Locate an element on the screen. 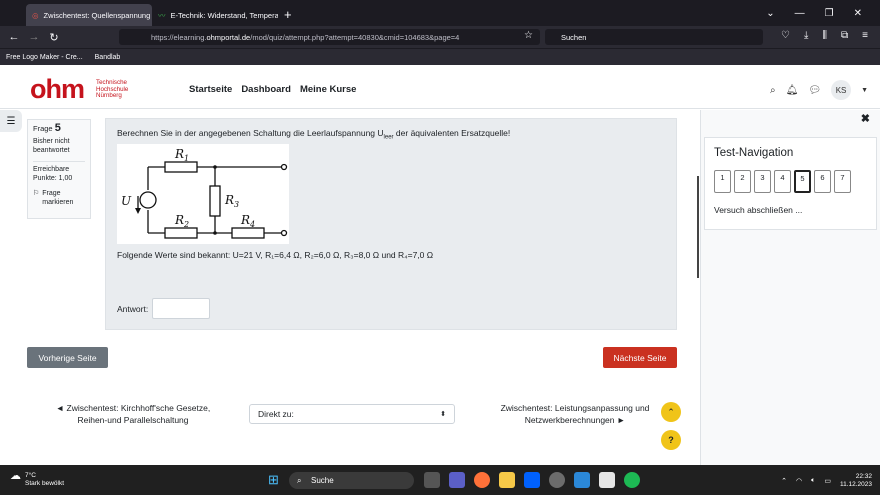  file-explorer-icon is located at coordinates (507, 480).